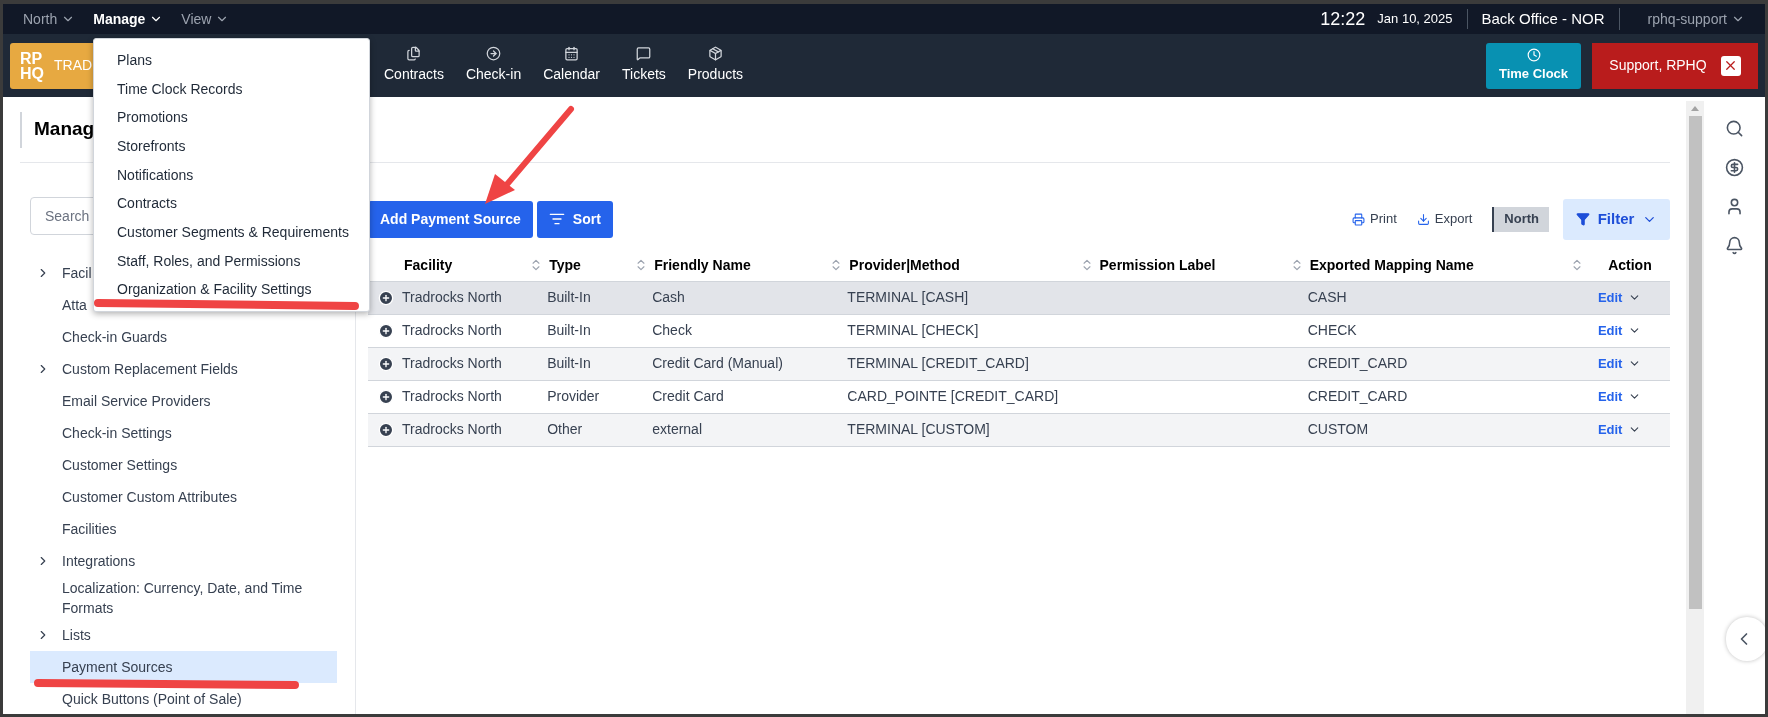  Describe the element at coordinates (1338, 429) in the screenshot. I see `table-cell: CUSTOM` at that location.